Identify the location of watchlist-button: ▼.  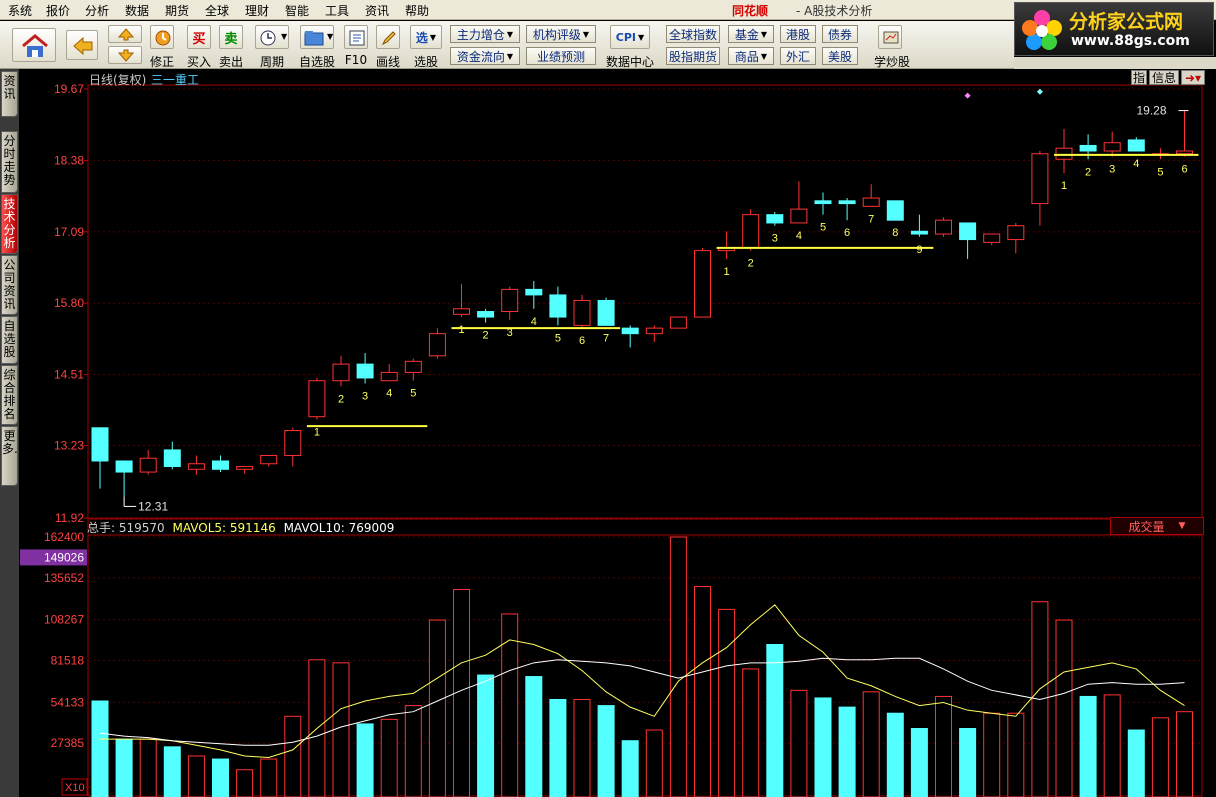
(317, 37).